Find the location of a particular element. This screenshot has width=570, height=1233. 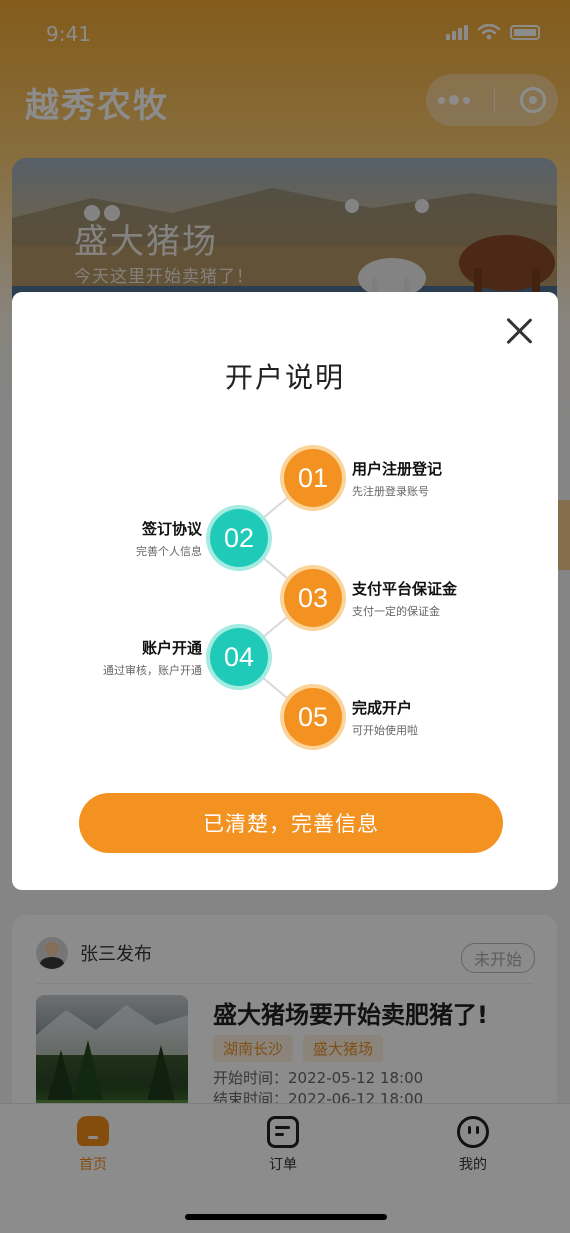

step-4-desc: 通过审核，账户开通 is located at coordinates (152, 670).